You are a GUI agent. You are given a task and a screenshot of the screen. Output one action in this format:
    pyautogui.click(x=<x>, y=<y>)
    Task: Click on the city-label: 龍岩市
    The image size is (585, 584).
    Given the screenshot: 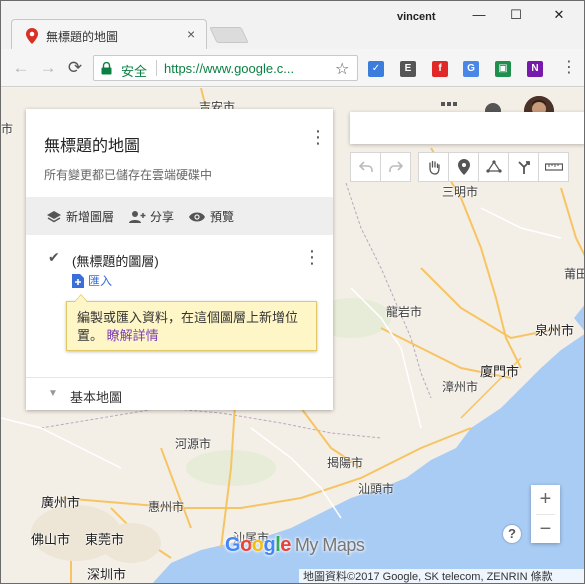 What is the action you would take?
    pyautogui.click(x=404, y=312)
    